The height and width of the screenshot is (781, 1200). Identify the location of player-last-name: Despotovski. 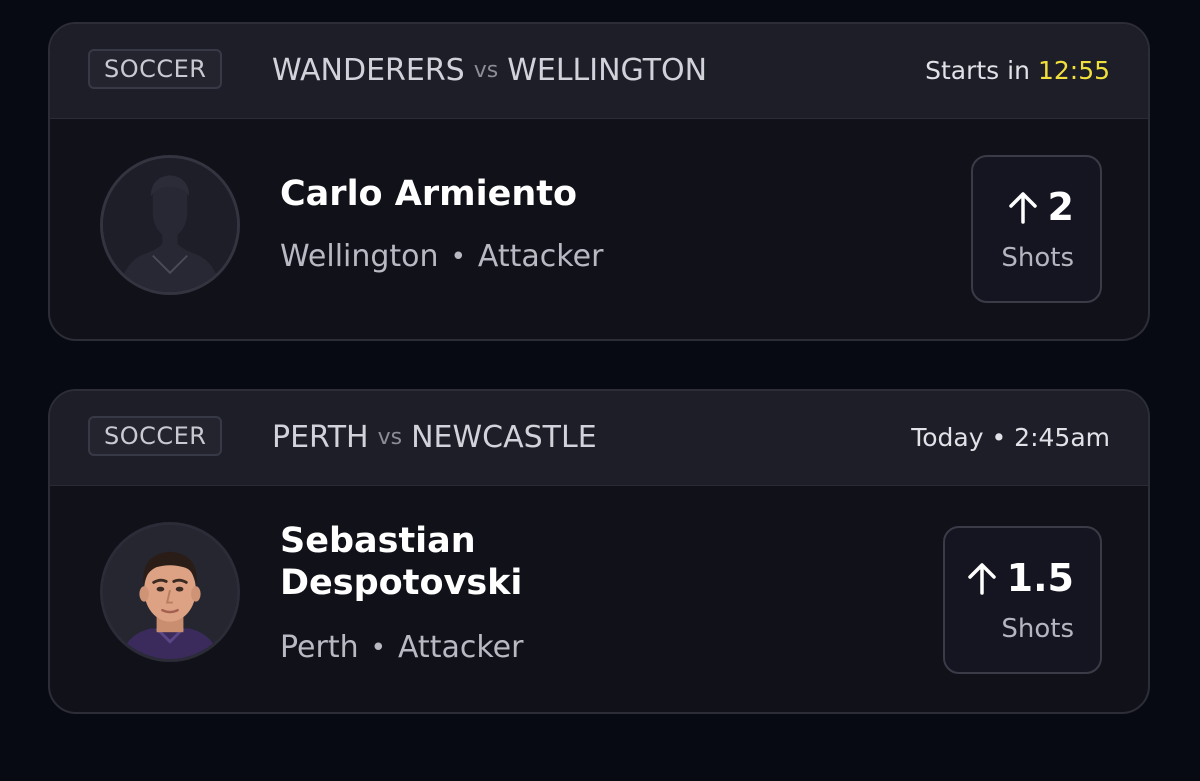
(401, 583).